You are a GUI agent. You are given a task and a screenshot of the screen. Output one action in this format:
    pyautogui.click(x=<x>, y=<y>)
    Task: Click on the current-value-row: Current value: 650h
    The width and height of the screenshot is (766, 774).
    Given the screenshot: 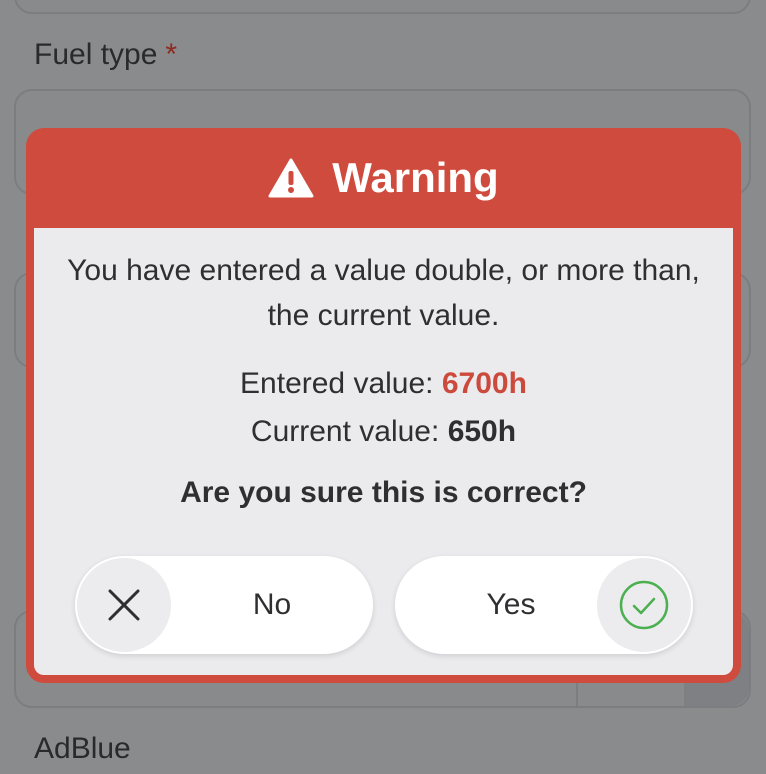 What is the action you would take?
    pyautogui.click(x=383, y=432)
    